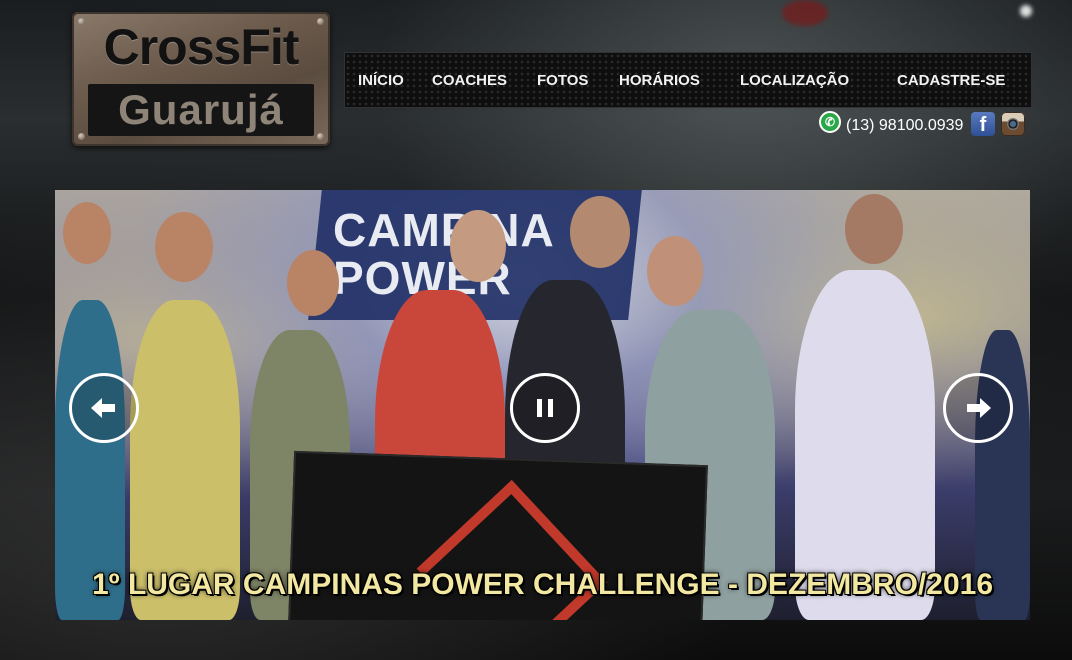 This screenshot has height=660, width=1072. Describe the element at coordinates (201, 79) in the screenshot. I see `crossfit-guaruja-logo: CrossFit Guarujá` at that location.